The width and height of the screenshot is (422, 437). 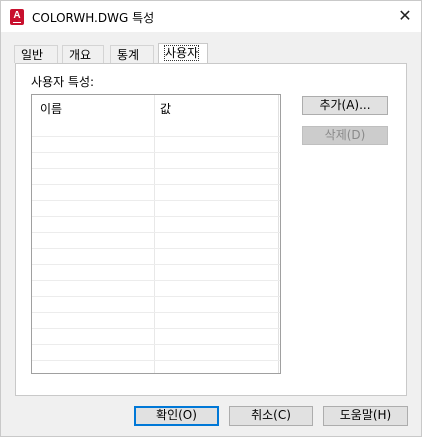 I want to click on custom-properties-label: 사용자 특성:, so click(x=63, y=82).